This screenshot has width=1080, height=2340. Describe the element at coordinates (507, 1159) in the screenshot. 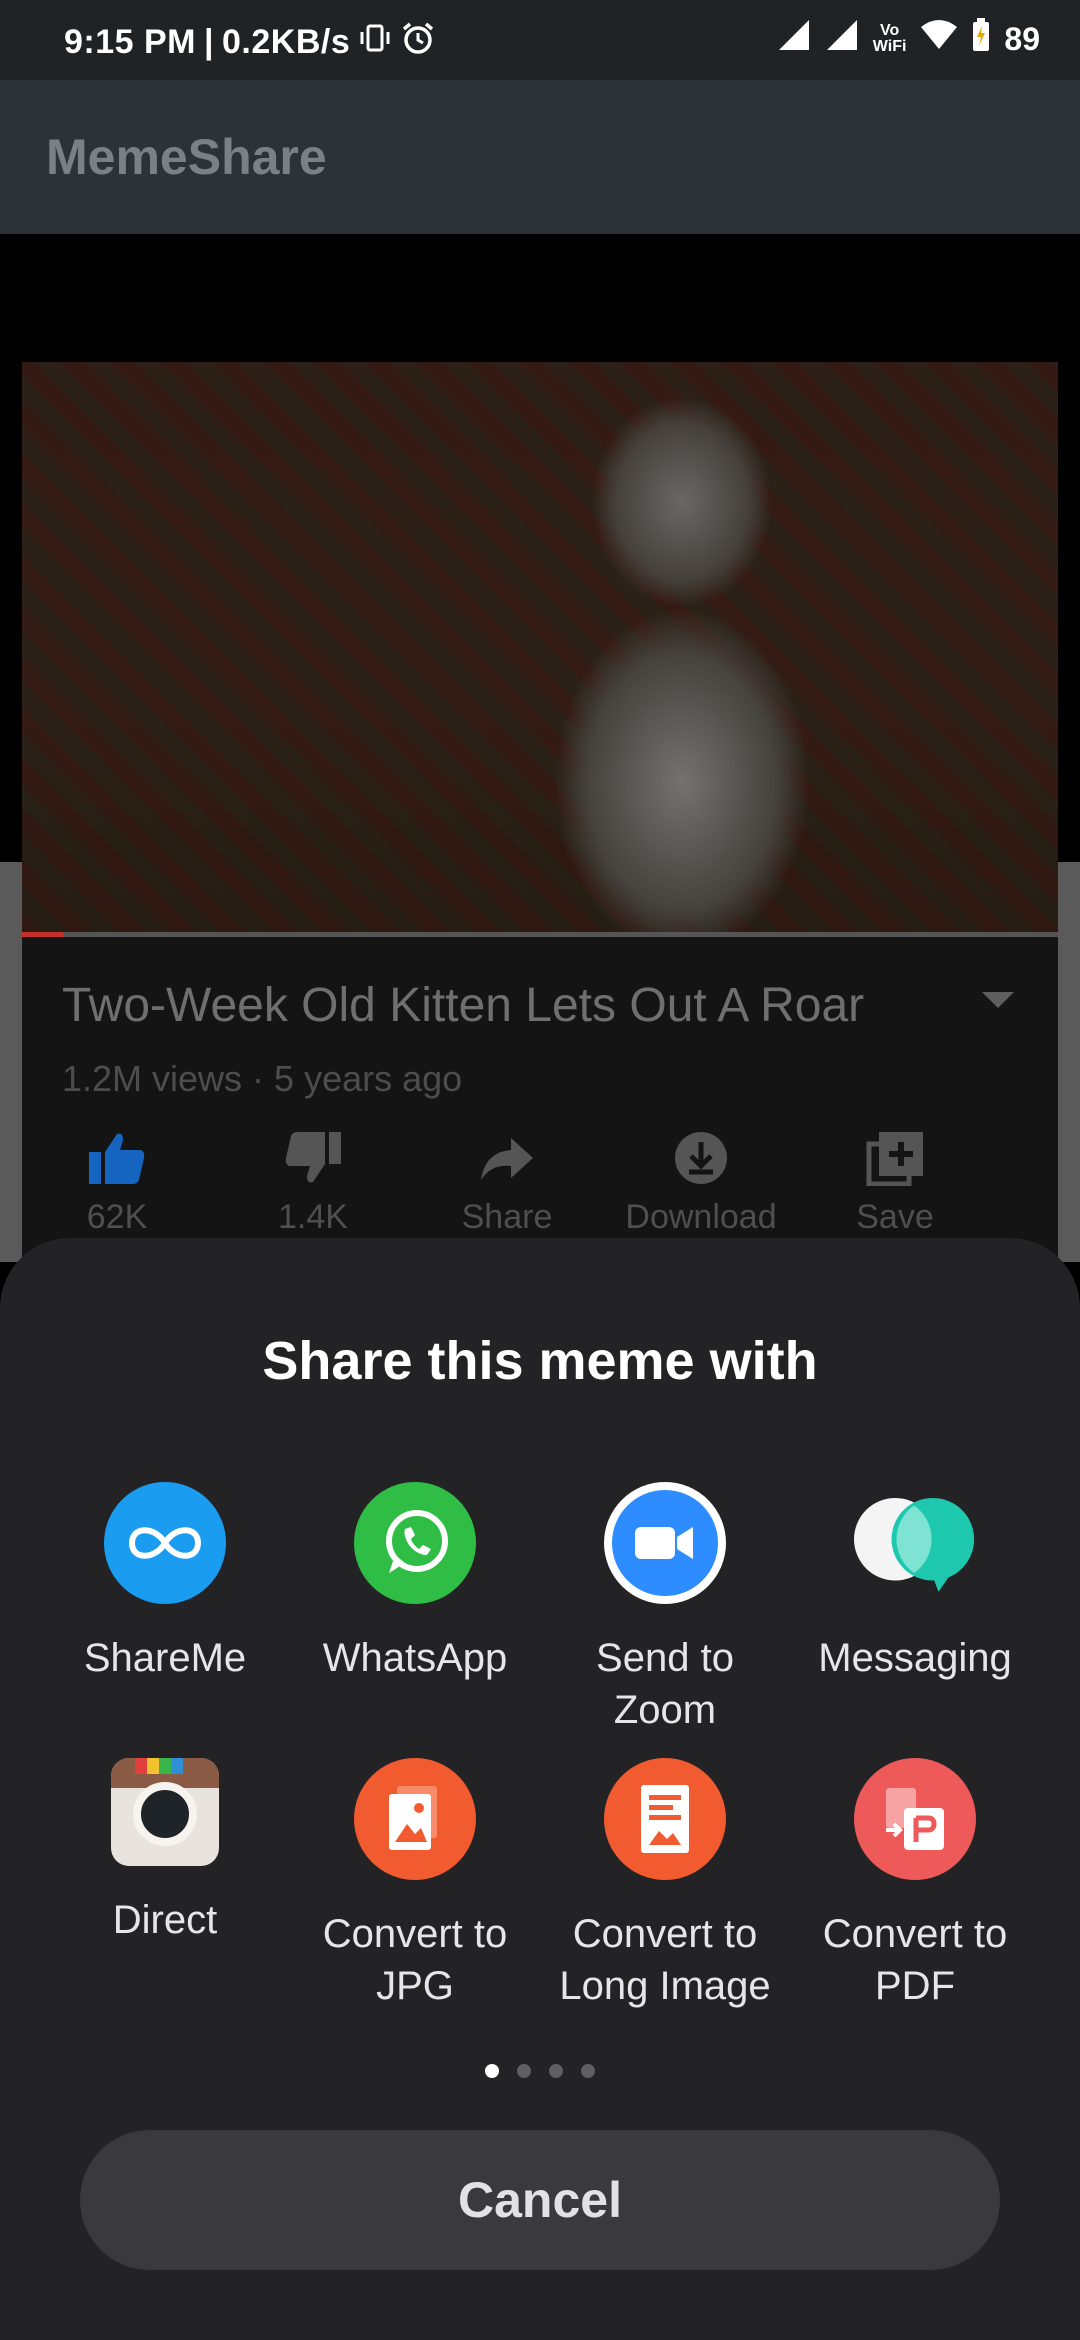

I see `share-arrow-icon` at that location.